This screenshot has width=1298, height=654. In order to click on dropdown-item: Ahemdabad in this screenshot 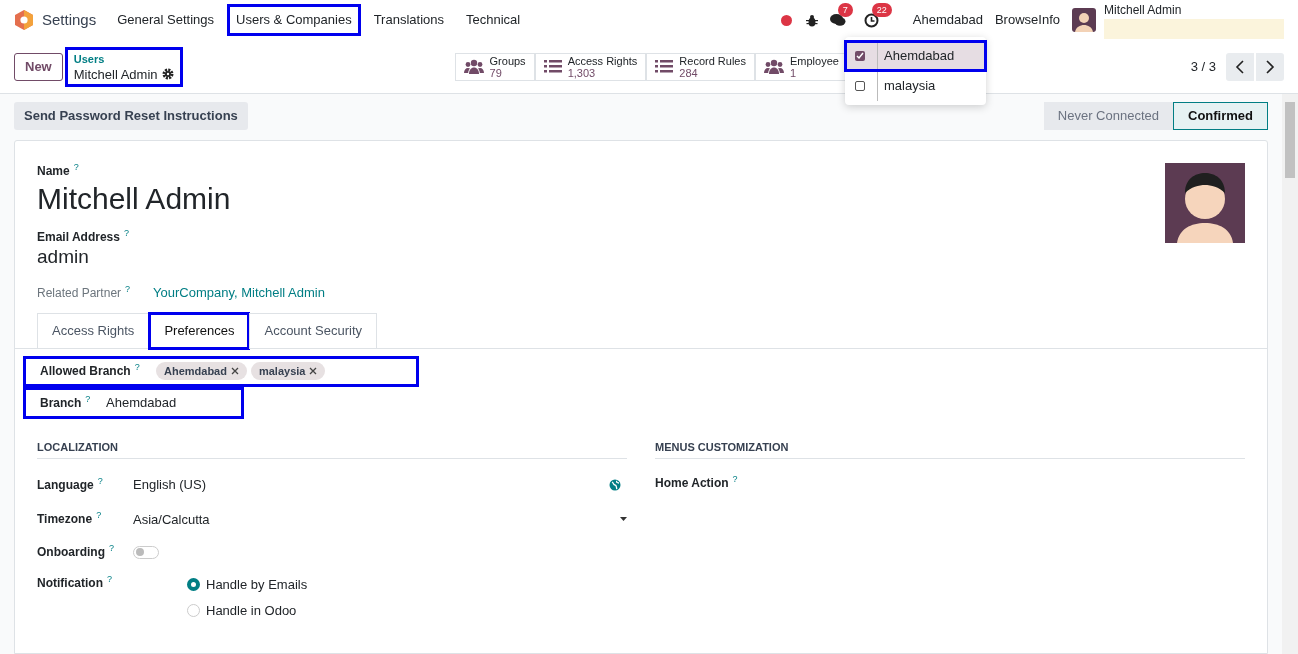, I will do `click(915, 56)`.